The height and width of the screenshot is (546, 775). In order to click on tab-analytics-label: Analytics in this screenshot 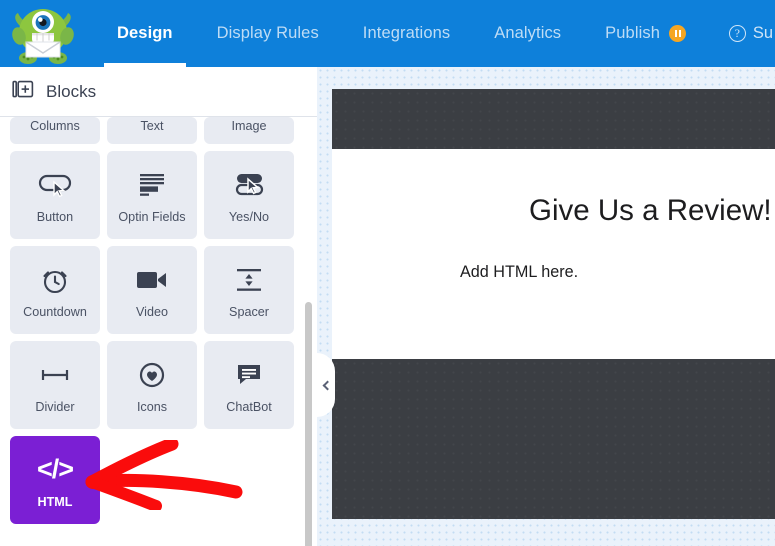, I will do `click(528, 33)`.